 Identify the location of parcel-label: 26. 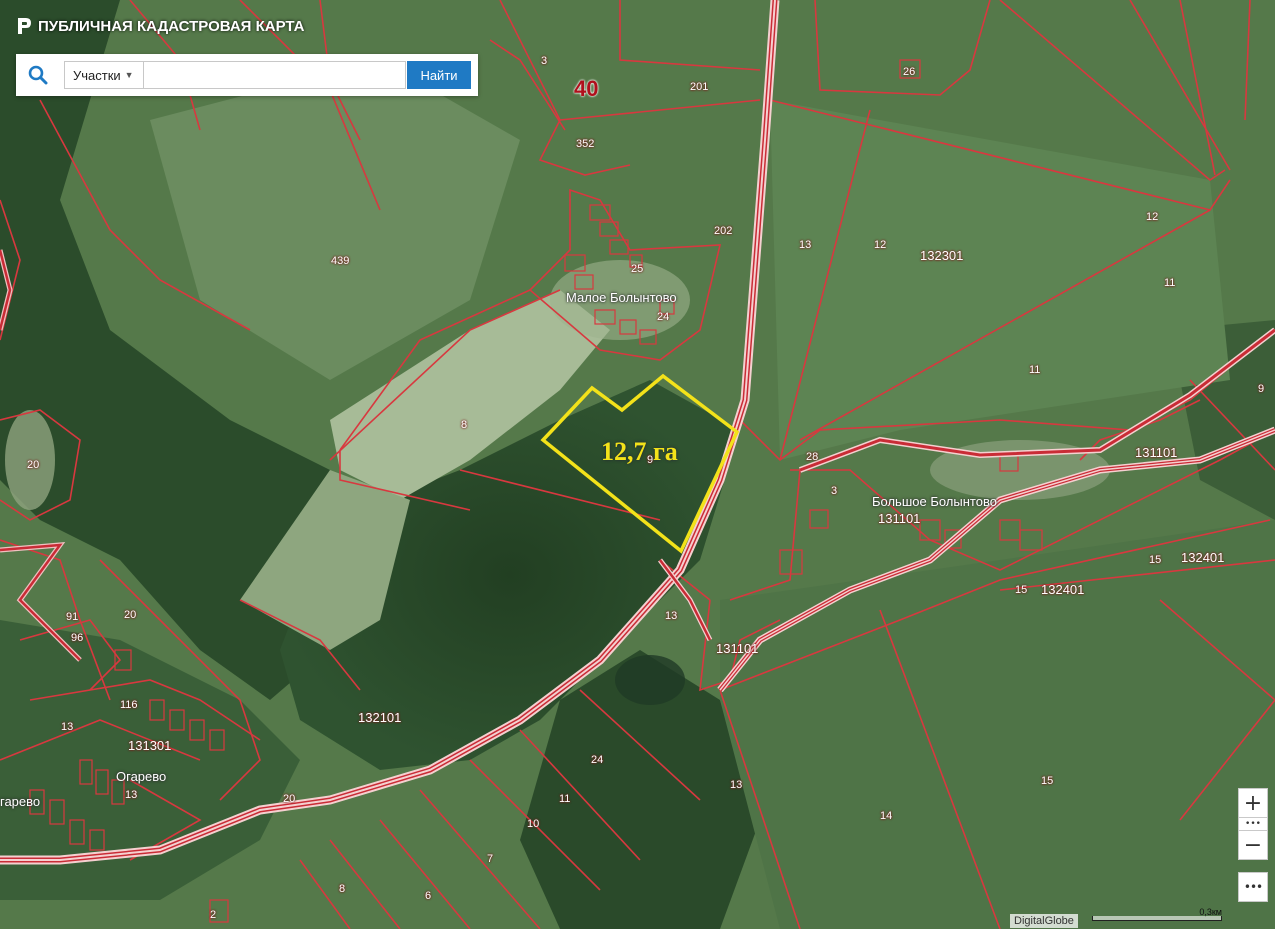
(909, 72).